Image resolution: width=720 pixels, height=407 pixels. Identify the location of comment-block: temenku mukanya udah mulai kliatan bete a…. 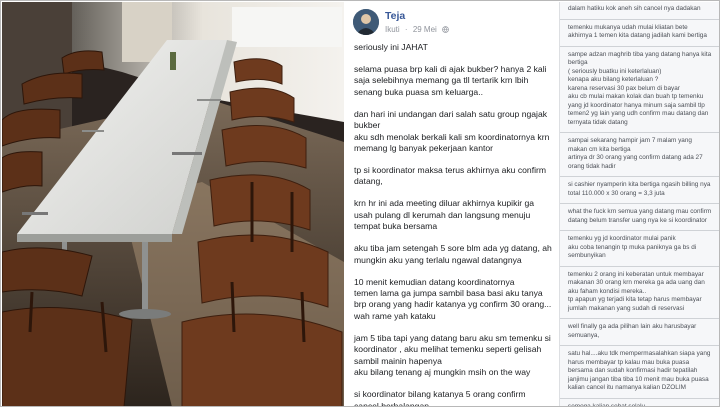
(639, 33).